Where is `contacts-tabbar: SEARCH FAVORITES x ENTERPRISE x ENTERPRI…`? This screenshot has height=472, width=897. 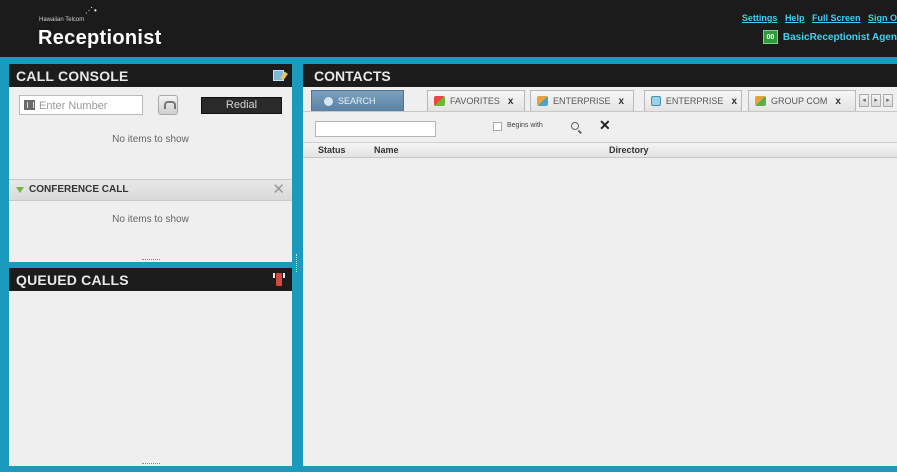
contacts-tabbar: SEARCH FAVORITES x ENTERPRISE x ENTERPRI… is located at coordinates (600, 99).